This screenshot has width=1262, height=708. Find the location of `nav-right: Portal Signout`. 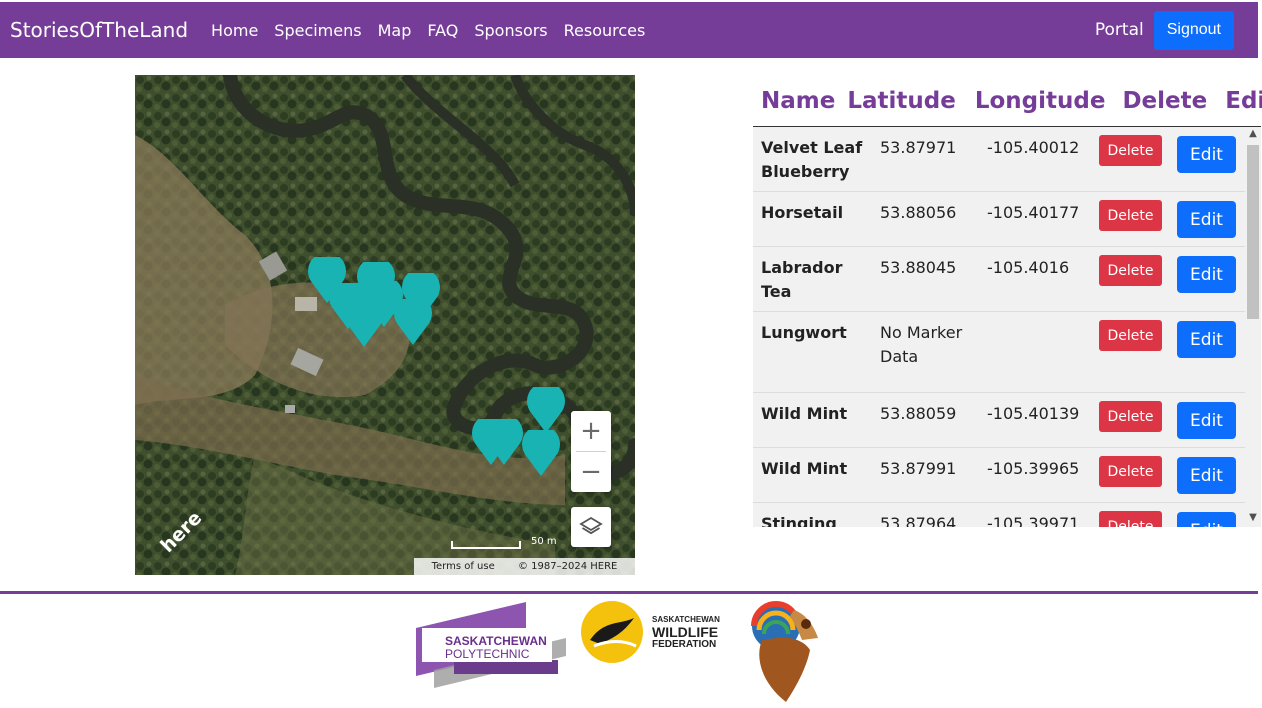

nav-right: Portal Signout is located at coordinates (1164, 30).